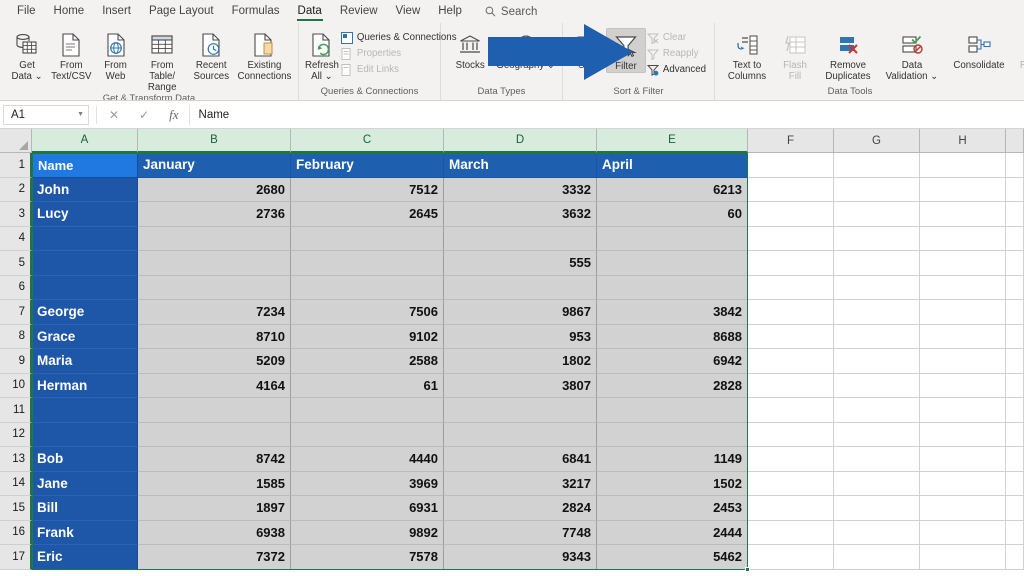  I want to click on from-table-range-button: From Table/ Range, so click(162, 60).